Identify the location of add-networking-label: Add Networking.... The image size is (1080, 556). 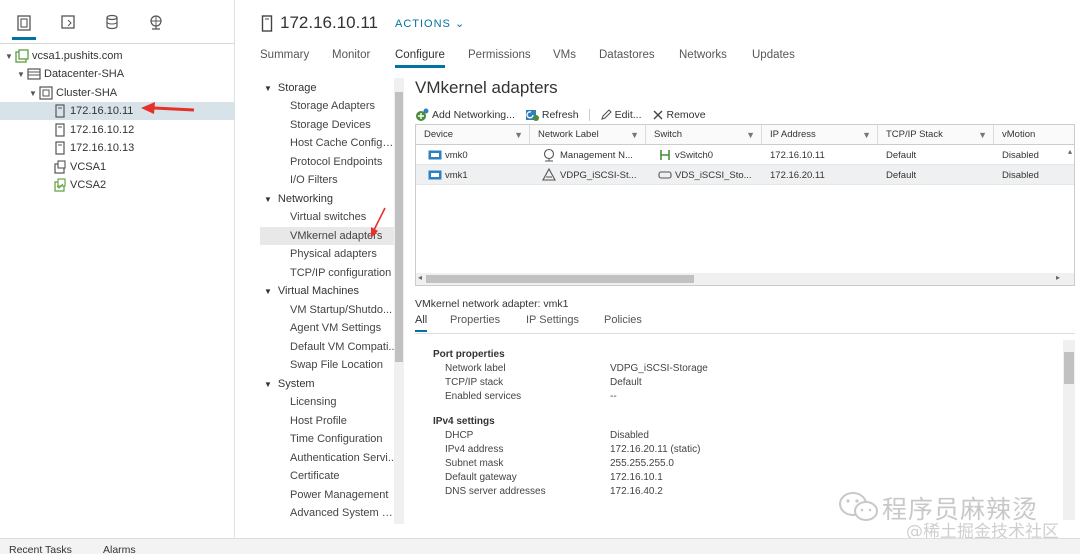
(473, 115).